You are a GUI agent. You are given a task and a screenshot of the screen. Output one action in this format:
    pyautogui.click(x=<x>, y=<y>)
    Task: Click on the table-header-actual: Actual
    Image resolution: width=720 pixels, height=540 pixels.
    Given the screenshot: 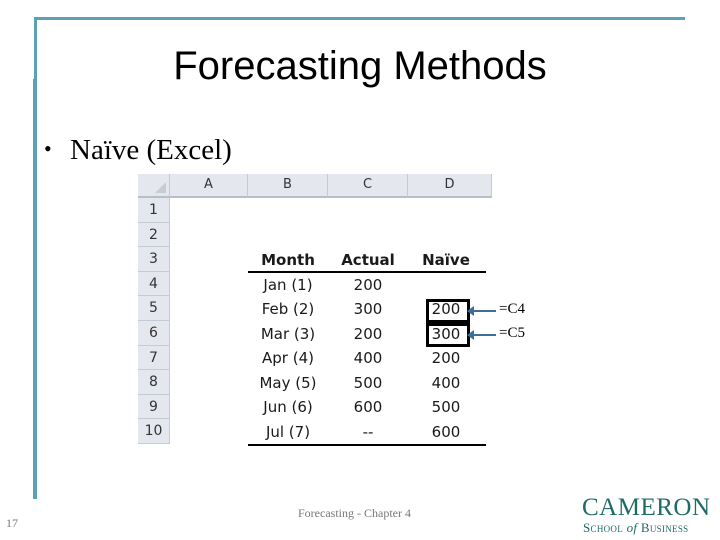 What is the action you would take?
    pyautogui.click(x=368, y=260)
    